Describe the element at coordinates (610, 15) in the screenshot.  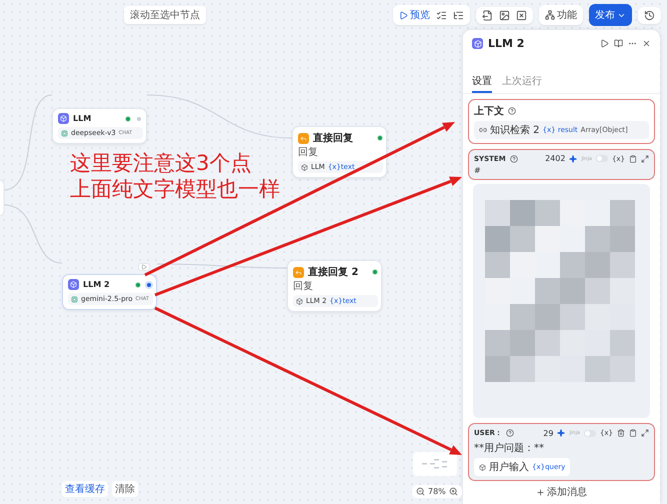
I see `publish-button: 发布` at that location.